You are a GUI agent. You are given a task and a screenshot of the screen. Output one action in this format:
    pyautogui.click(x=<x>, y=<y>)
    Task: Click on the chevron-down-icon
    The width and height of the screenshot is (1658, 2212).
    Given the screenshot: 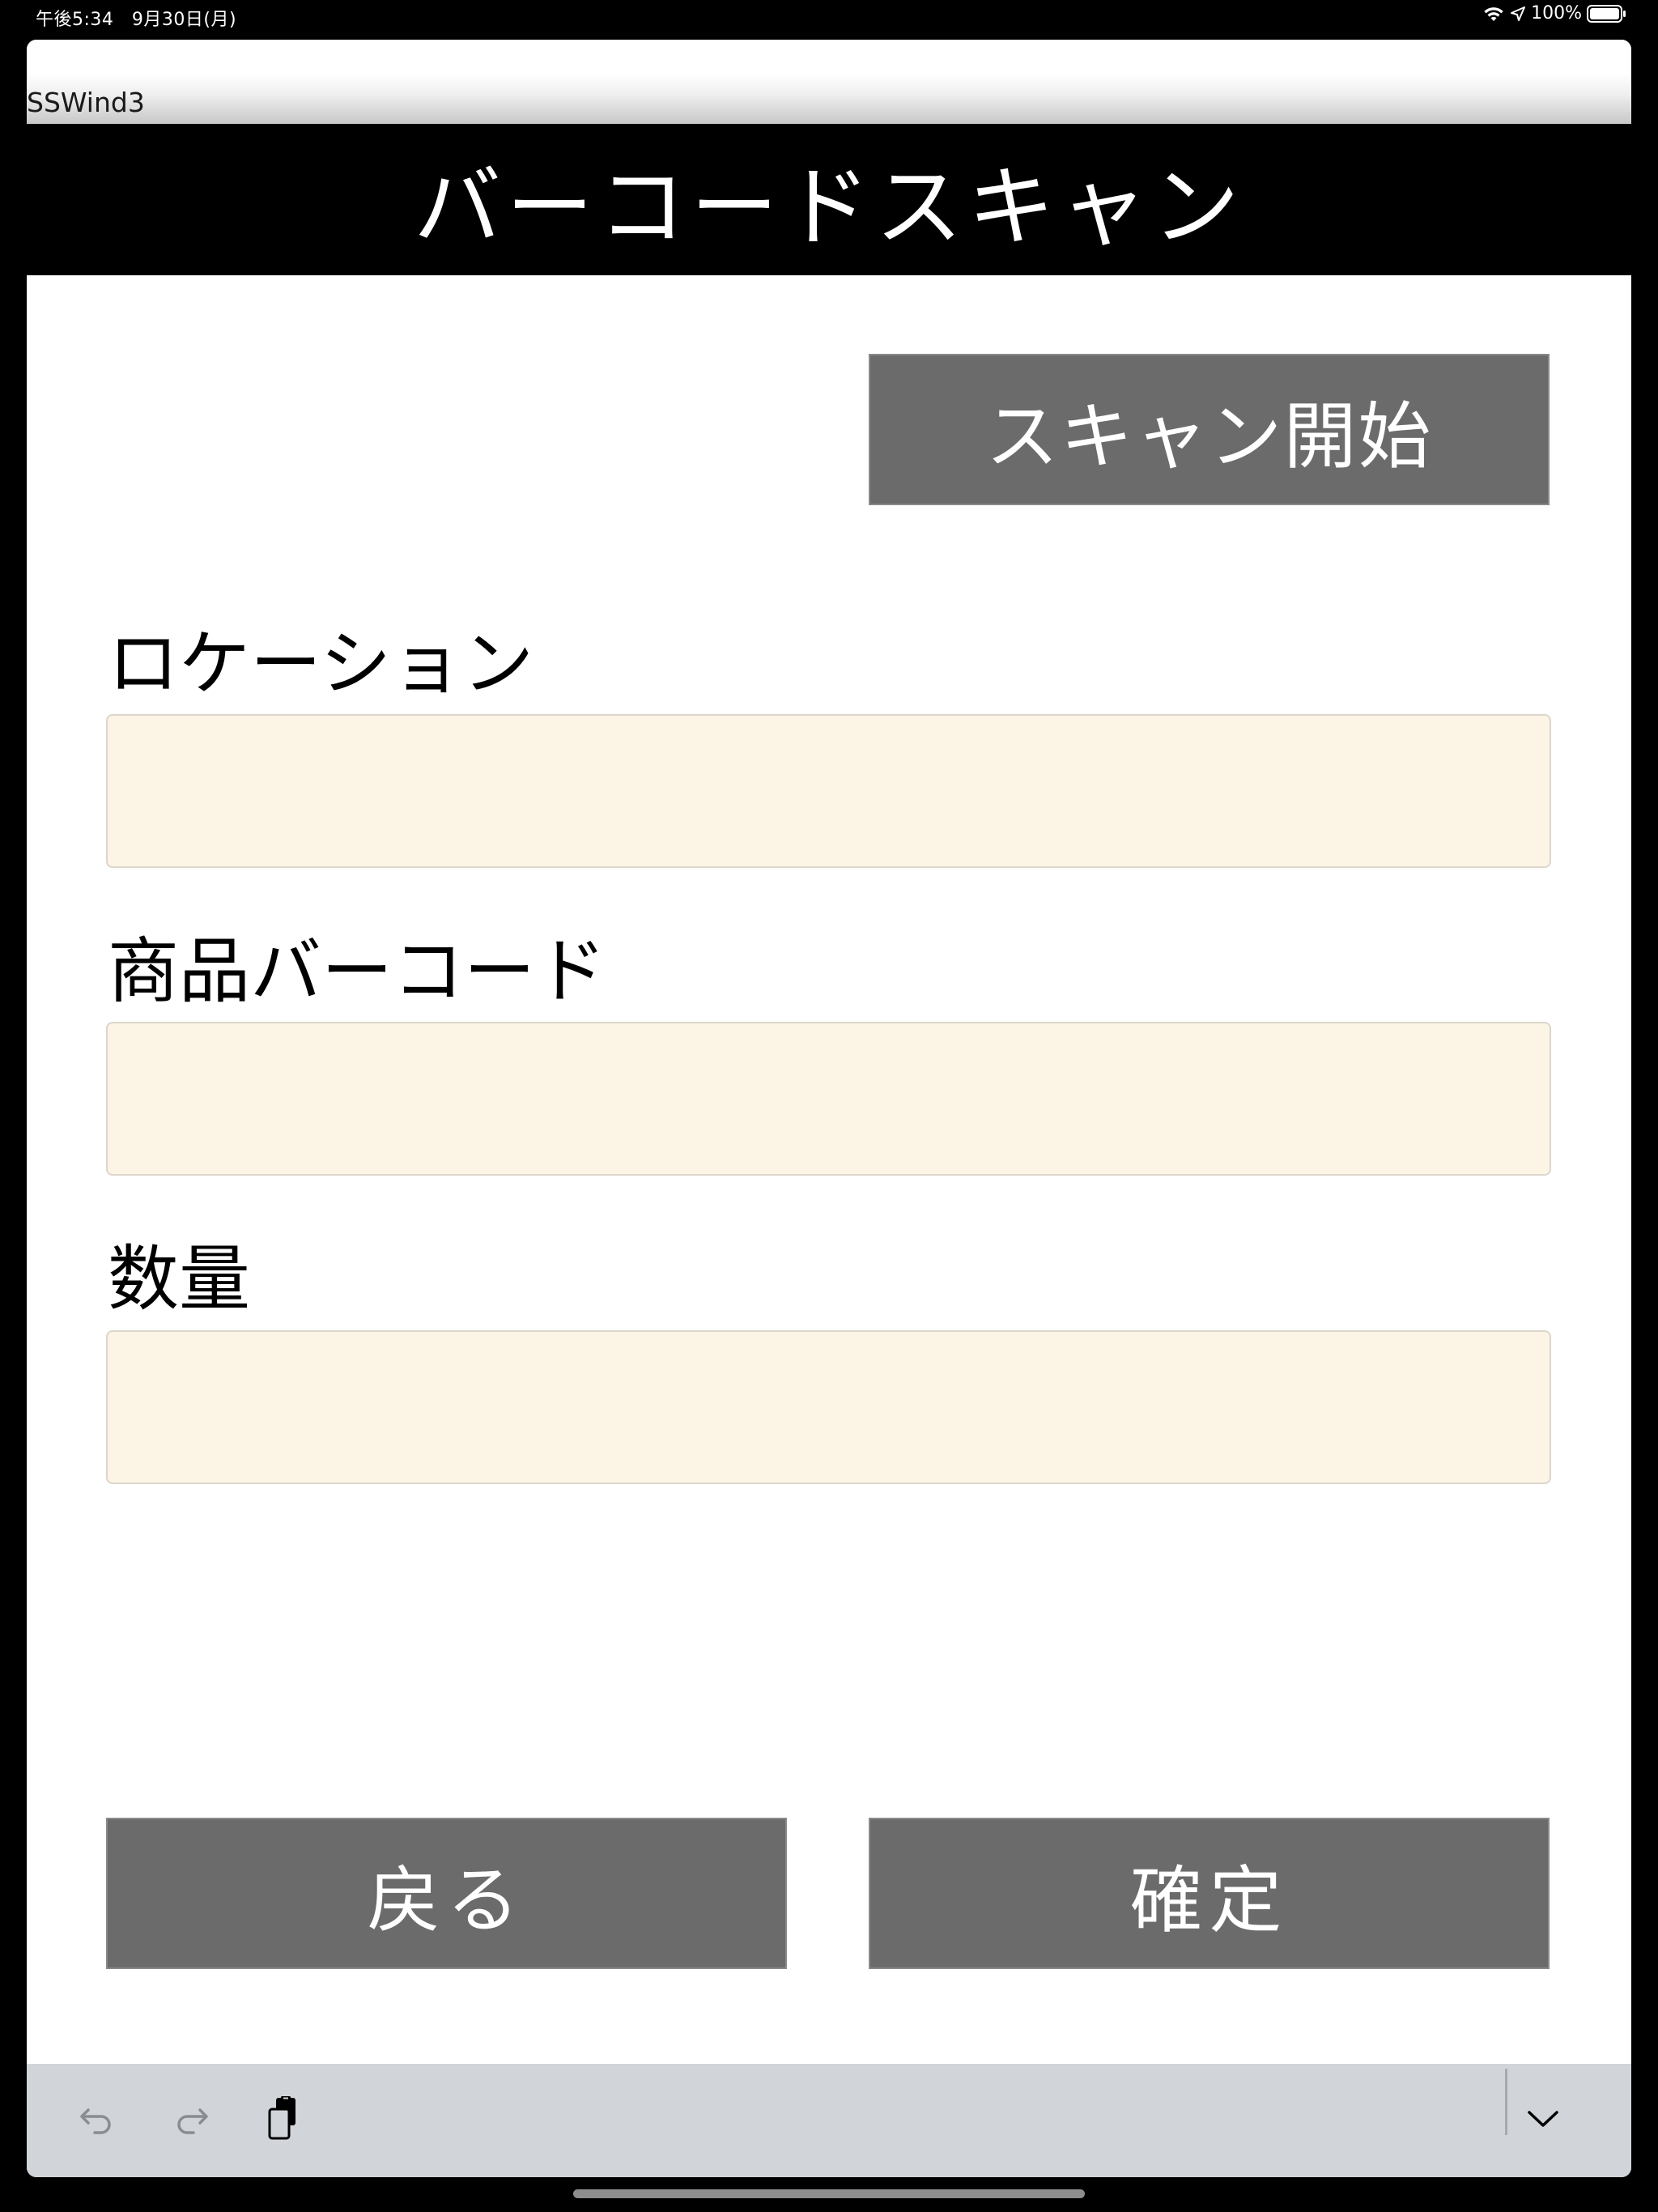 What is the action you would take?
    pyautogui.click(x=1543, y=2120)
    